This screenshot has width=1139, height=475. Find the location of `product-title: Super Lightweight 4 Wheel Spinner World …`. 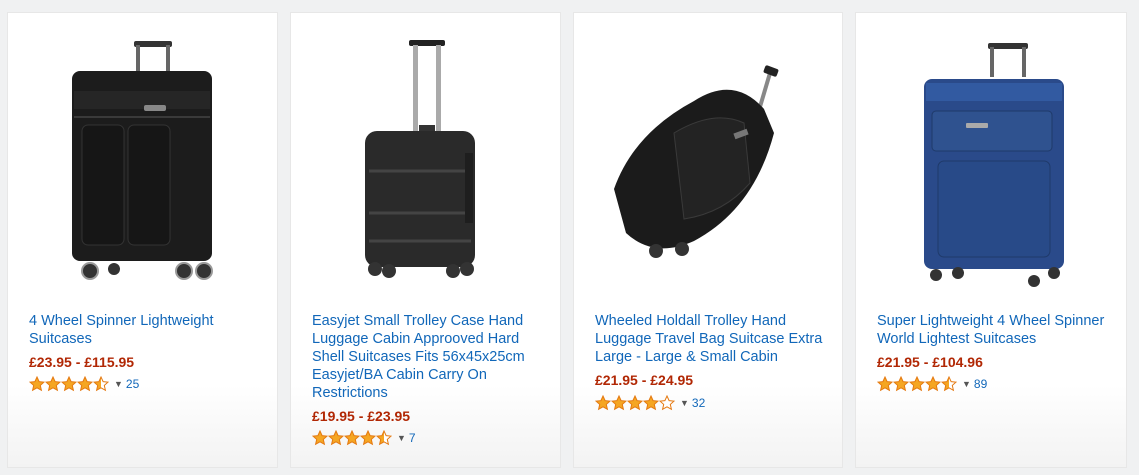

product-title: Super Lightweight 4 Wheel Spinner World … is located at coordinates (995, 330).